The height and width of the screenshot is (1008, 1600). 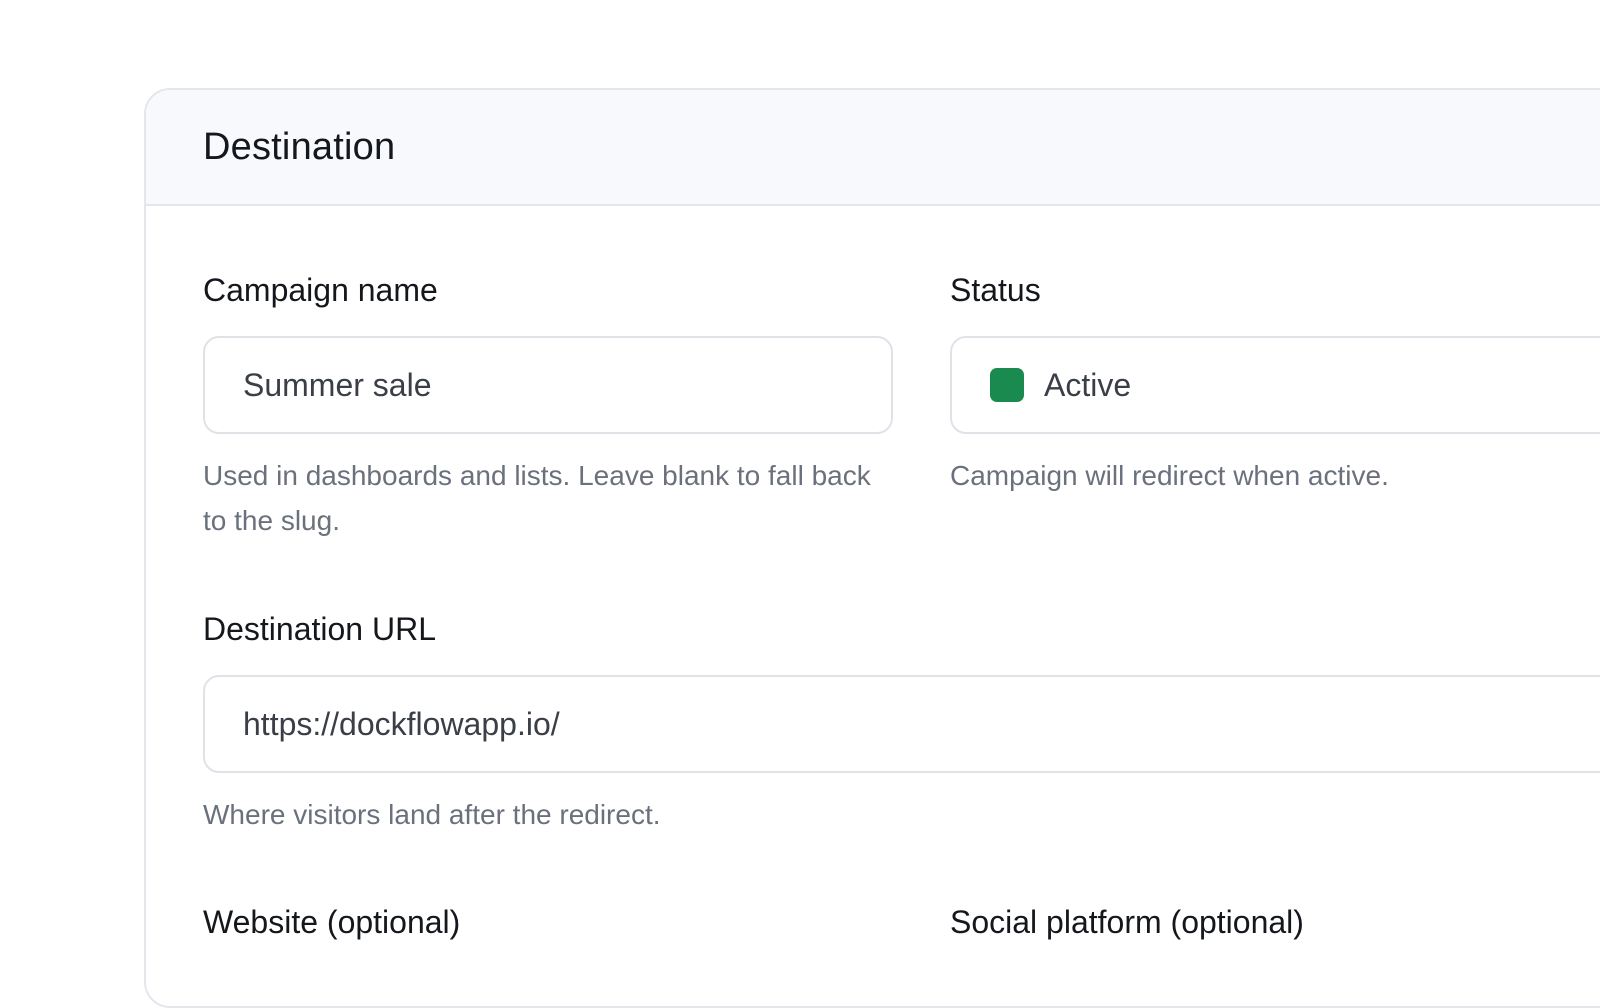 What do you see at coordinates (1007, 385) in the screenshot?
I see `status-indicator` at bounding box center [1007, 385].